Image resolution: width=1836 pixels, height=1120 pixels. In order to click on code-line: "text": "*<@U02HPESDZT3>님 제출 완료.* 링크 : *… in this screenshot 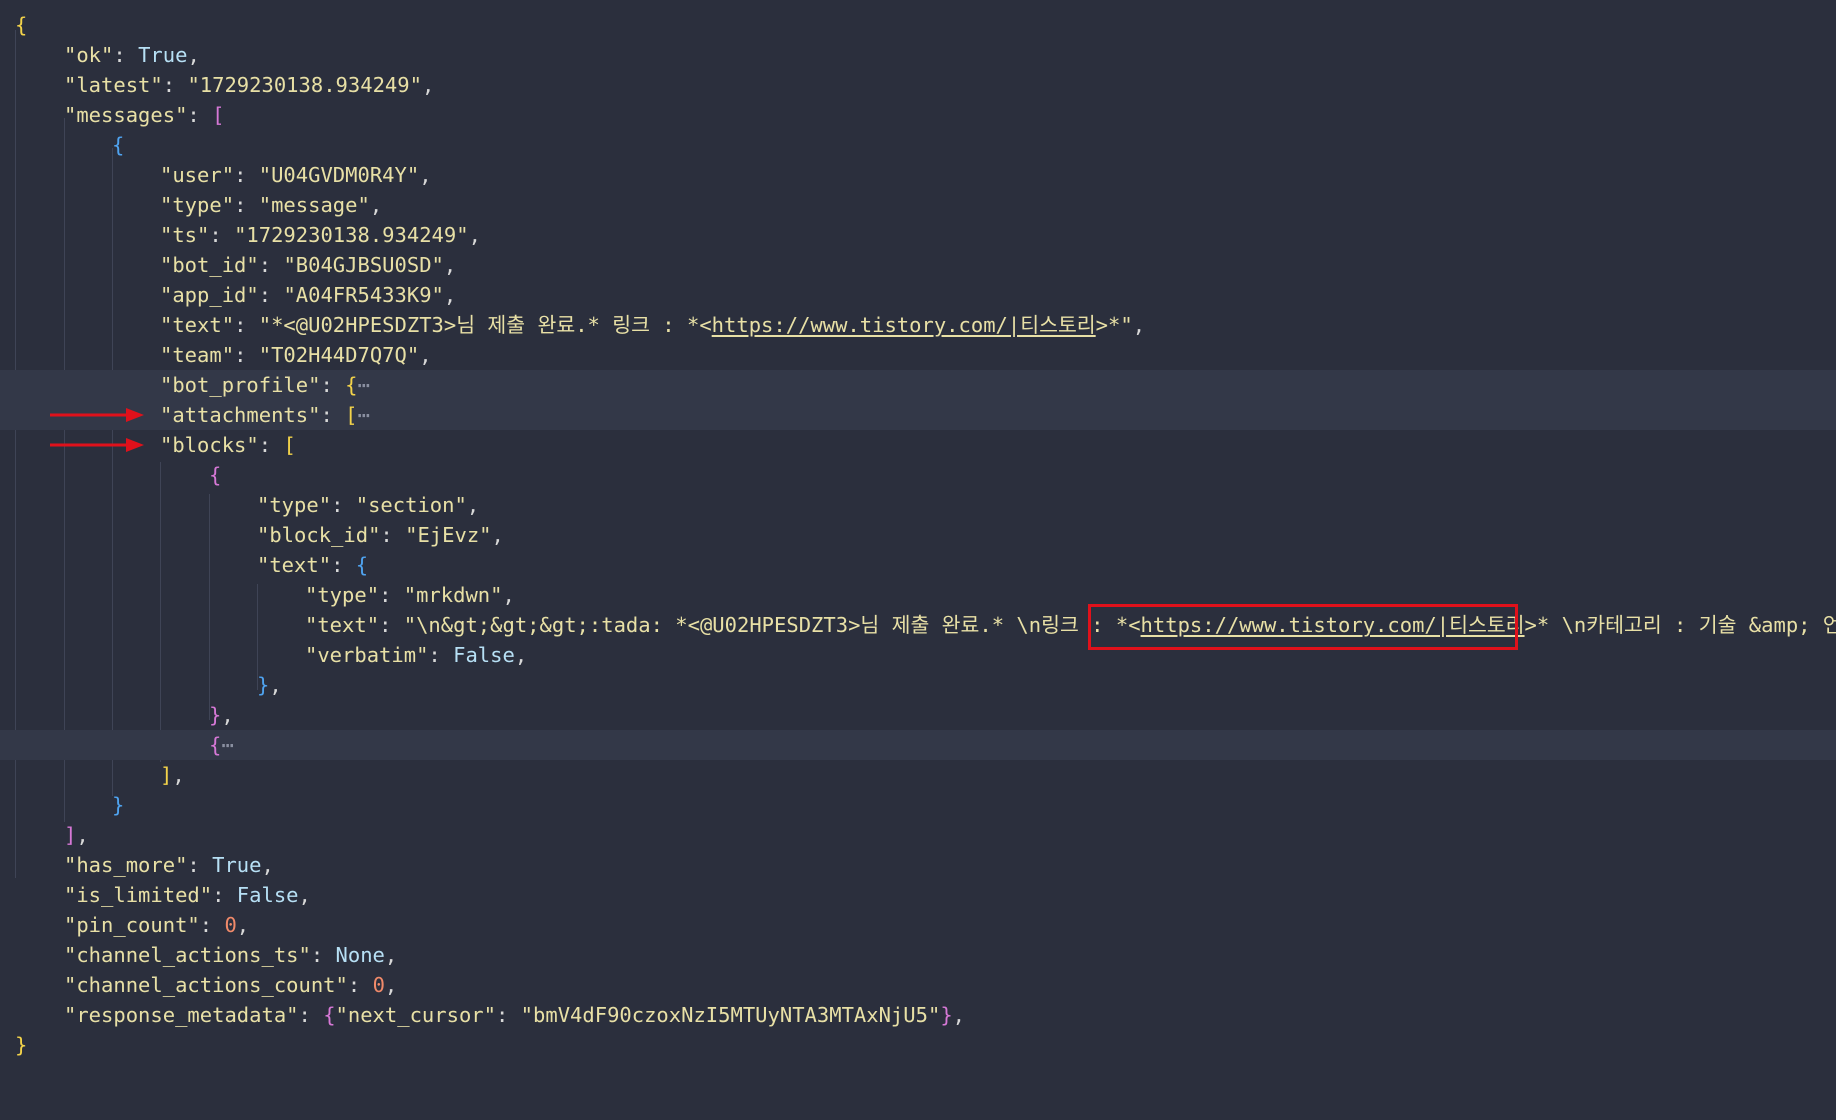, I will do `click(653, 325)`.